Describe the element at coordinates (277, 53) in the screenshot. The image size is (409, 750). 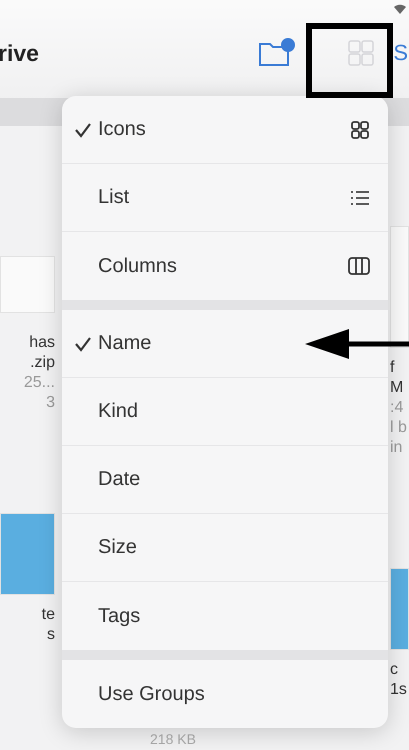
I see `folder-plus-icon` at that location.